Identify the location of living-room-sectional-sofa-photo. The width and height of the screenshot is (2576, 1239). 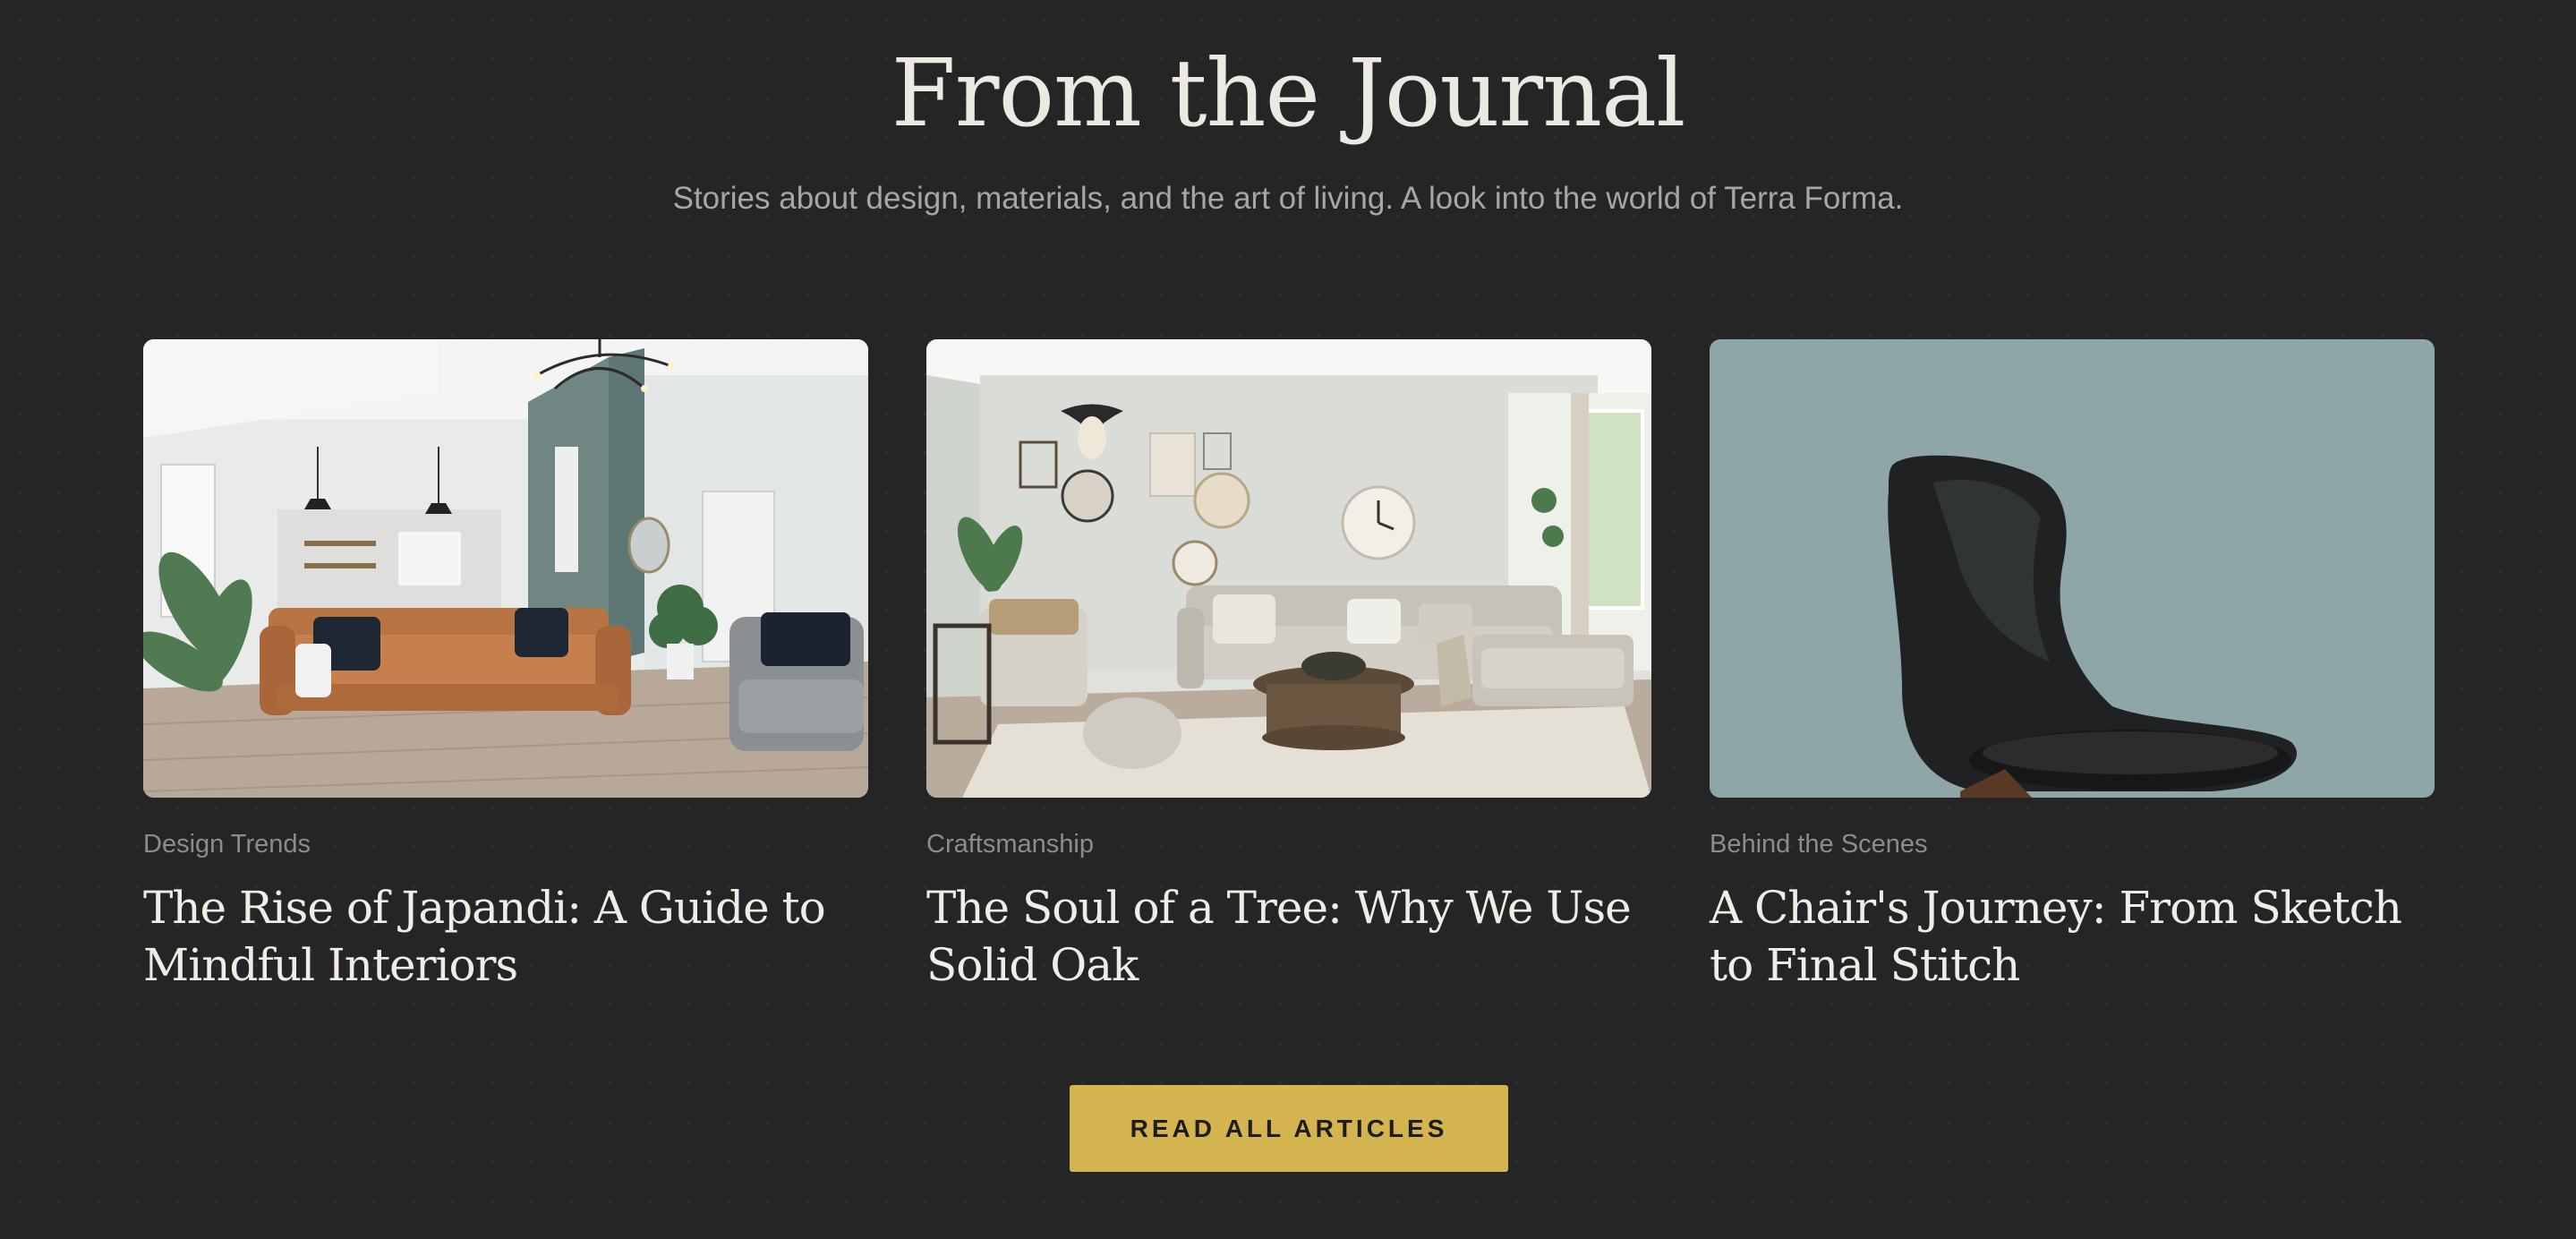
(1288, 568).